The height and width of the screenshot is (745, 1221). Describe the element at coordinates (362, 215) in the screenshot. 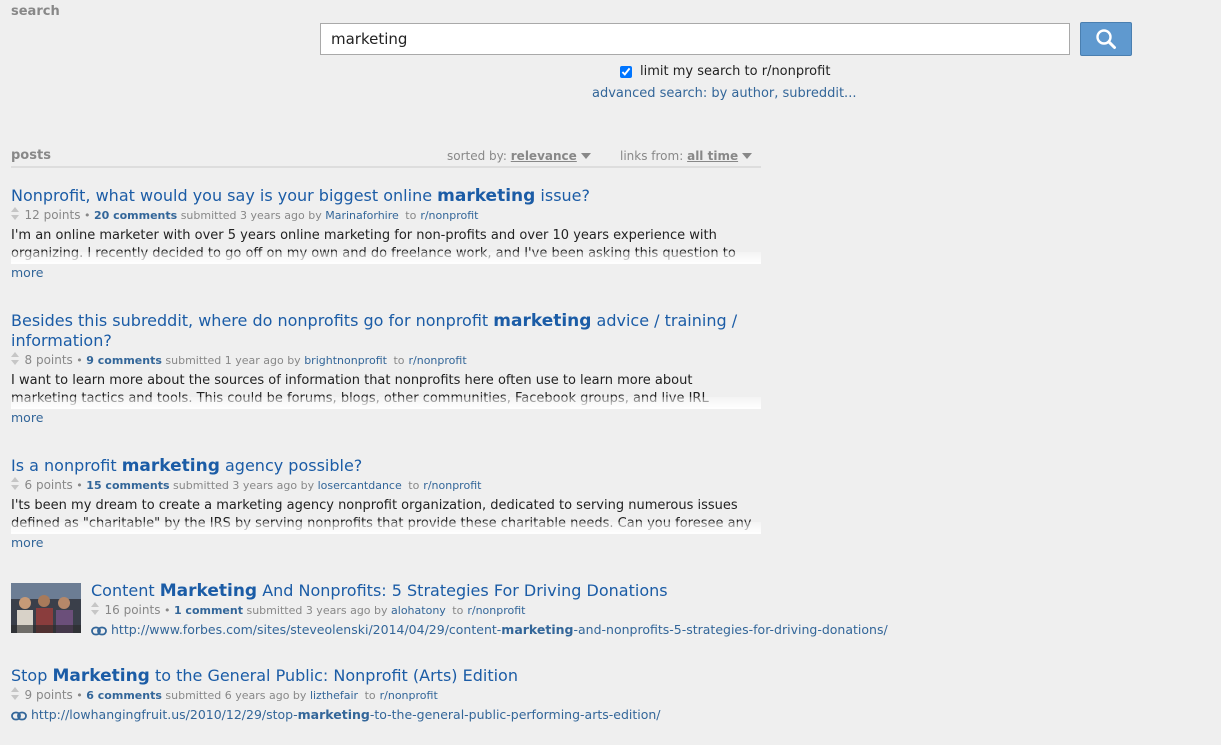

I see `author-link: Marinaforhire` at that location.